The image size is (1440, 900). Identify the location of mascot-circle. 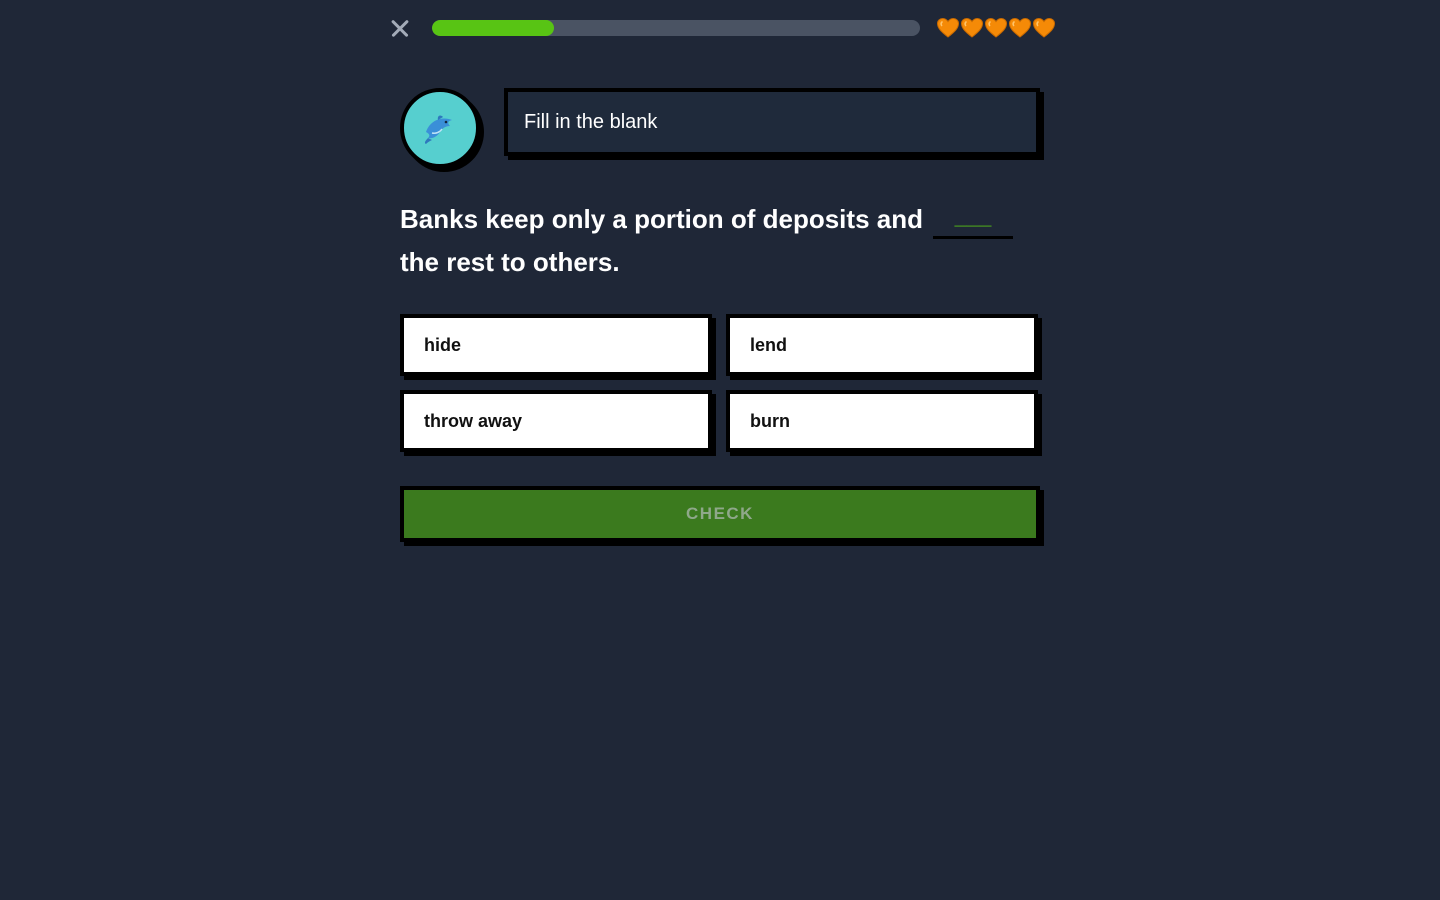
(440, 128).